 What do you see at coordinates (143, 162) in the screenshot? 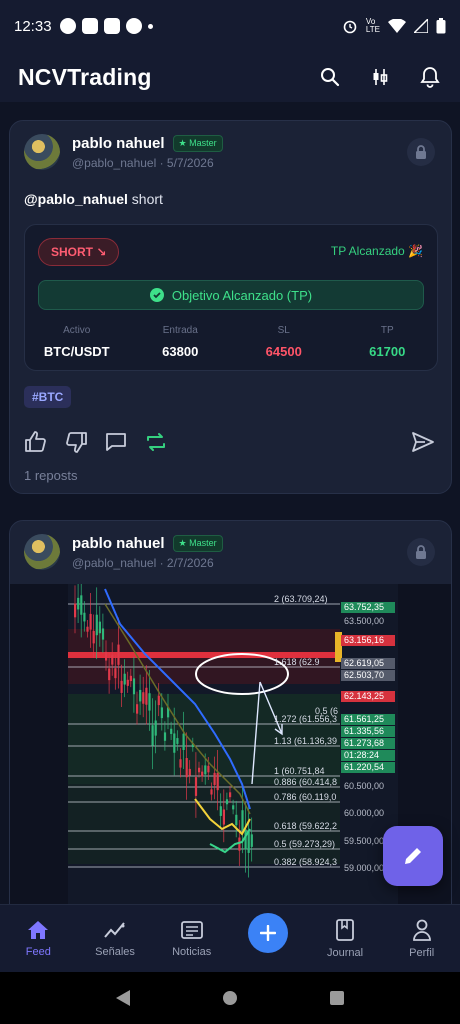
I see `author-handle: @pablo_nahuel · 5/7/2026` at bounding box center [143, 162].